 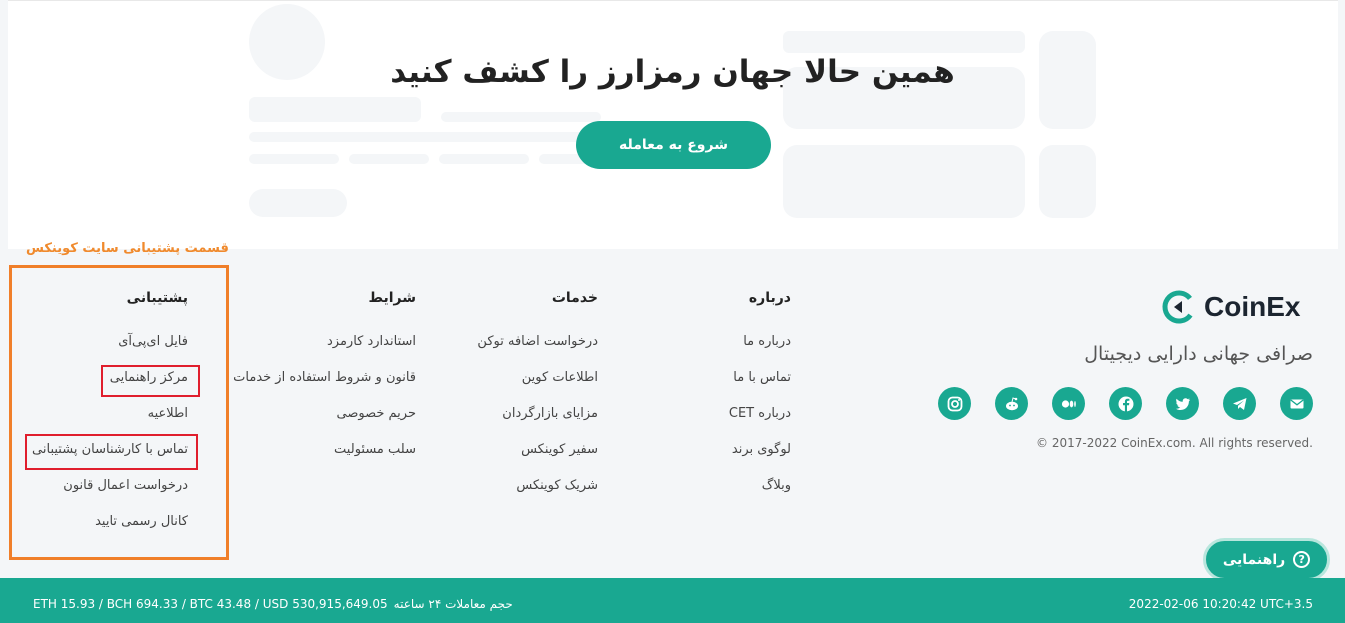 I want to click on datetime: 2022-02-06 10:20:42 UTC+3.5, so click(x=1220, y=604).